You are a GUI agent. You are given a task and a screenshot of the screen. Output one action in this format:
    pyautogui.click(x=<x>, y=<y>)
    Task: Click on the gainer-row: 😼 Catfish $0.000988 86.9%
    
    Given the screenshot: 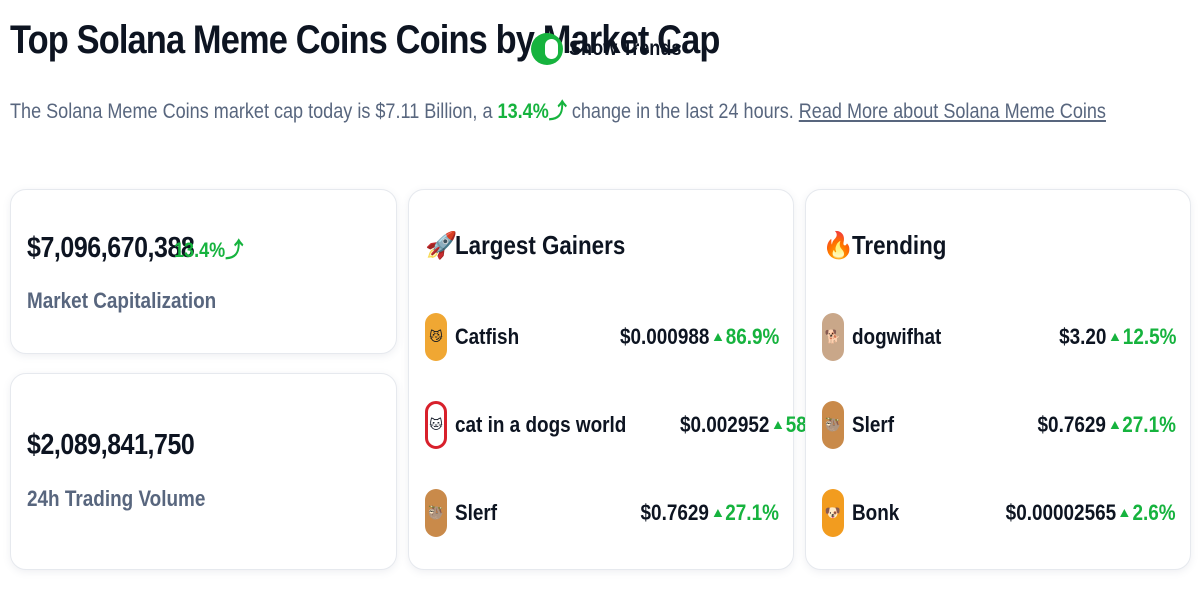 What is the action you would take?
    pyautogui.click(x=602, y=337)
    